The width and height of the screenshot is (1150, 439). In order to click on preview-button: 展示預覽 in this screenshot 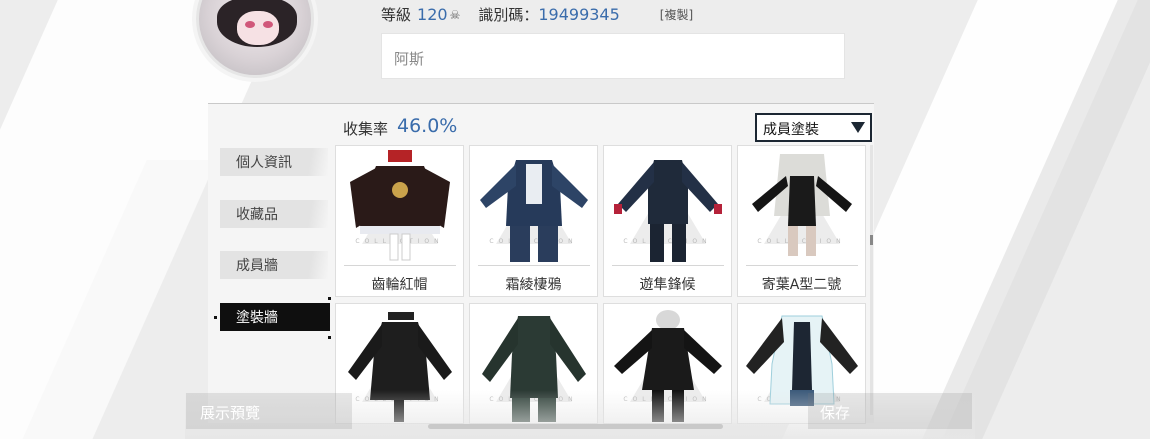, I will do `click(269, 411)`.